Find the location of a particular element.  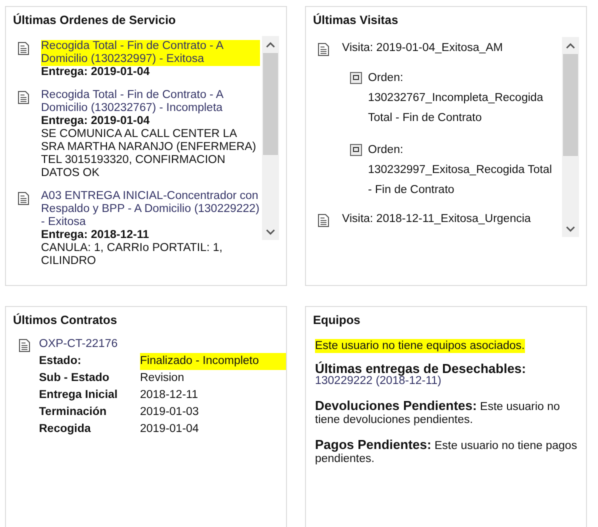

order-link: Recogida Total - Fin de Contrato - A Domicilio (130232997) - Exitosa is located at coordinates (150, 53).